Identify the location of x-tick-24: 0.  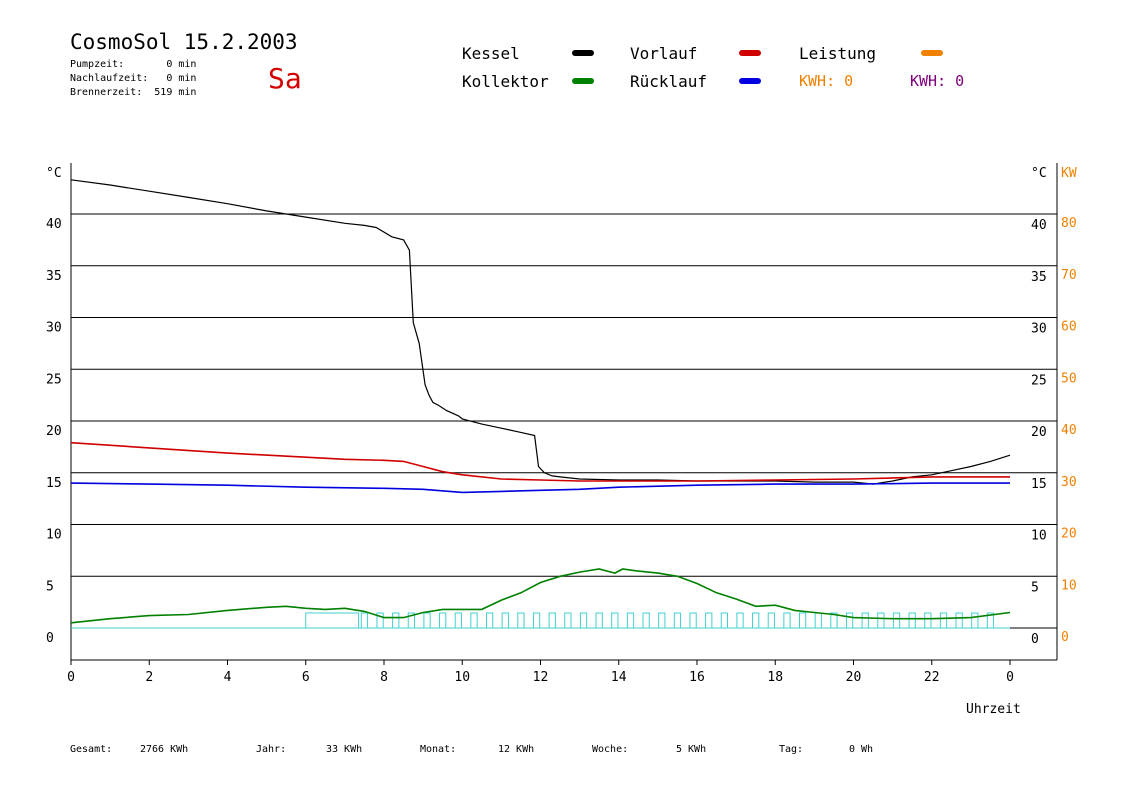
(1010, 677).